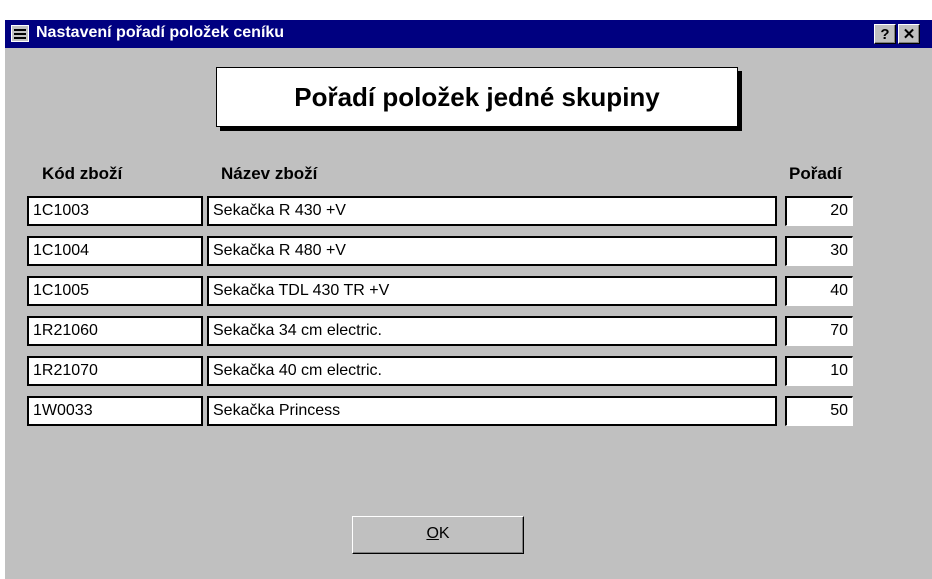 The image size is (932, 579). I want to click on ok-button: OK, so click(438, 535).